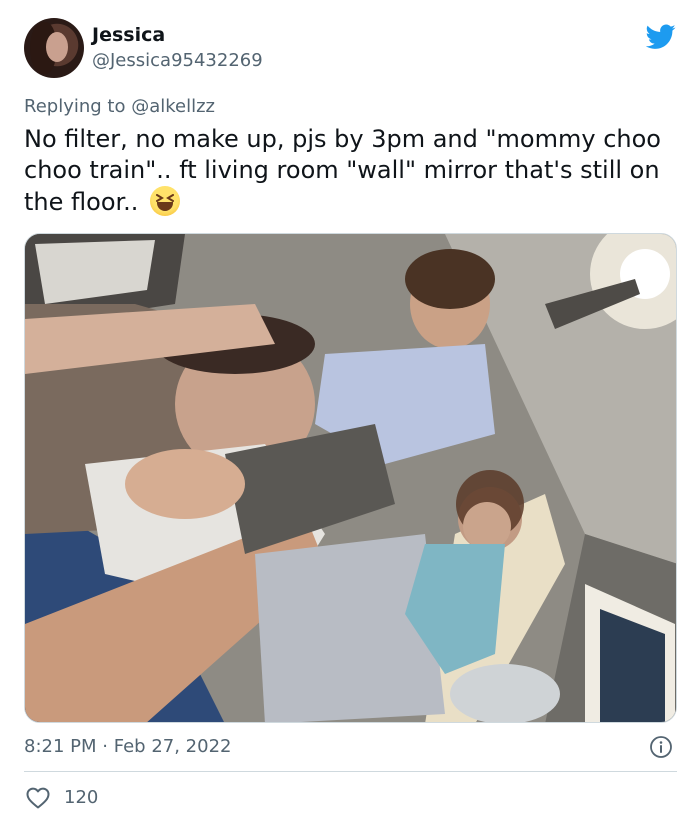 The width and height of the screenshot is (700, 825). Describe the element at coordinates (350, 771) in the screenshot. I see `divider` at that location.